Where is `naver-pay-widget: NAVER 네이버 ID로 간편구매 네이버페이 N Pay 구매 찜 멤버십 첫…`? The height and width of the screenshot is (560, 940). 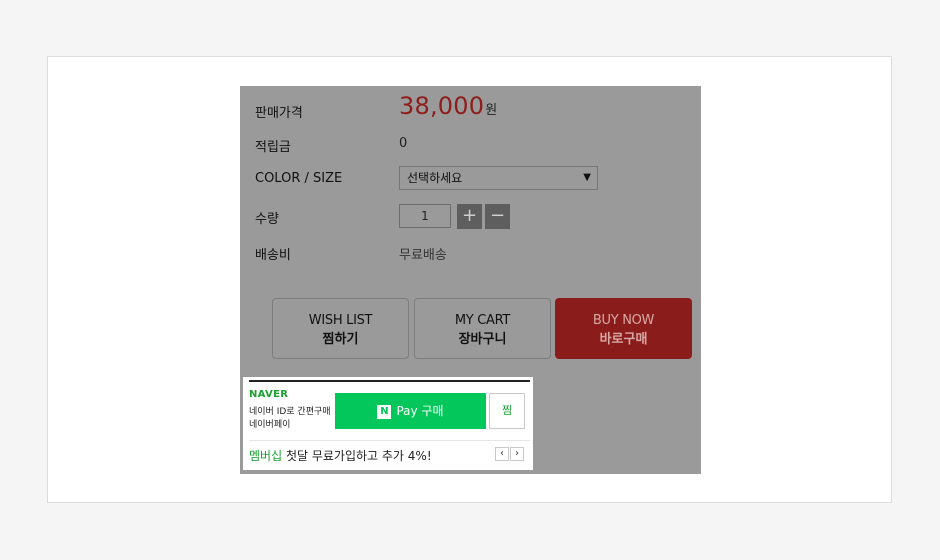
naver-pay-widget: NAVER 네이버 ID로 간편구매 네이버페이 N Pay 구매 찜 멤버십 첫… is located at coordinates (388, 423).